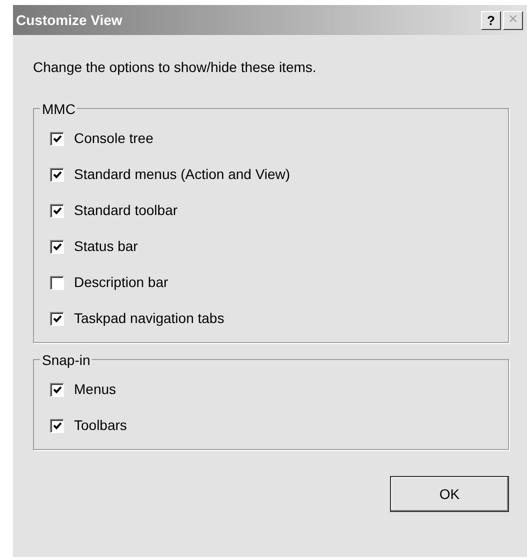 This screenshot has height=560, width=527. What do you see at coordinates (182, 174) in the screenshot?
I see `option-label: Standard menus (Action and View)` at bounding box center [182, 174].